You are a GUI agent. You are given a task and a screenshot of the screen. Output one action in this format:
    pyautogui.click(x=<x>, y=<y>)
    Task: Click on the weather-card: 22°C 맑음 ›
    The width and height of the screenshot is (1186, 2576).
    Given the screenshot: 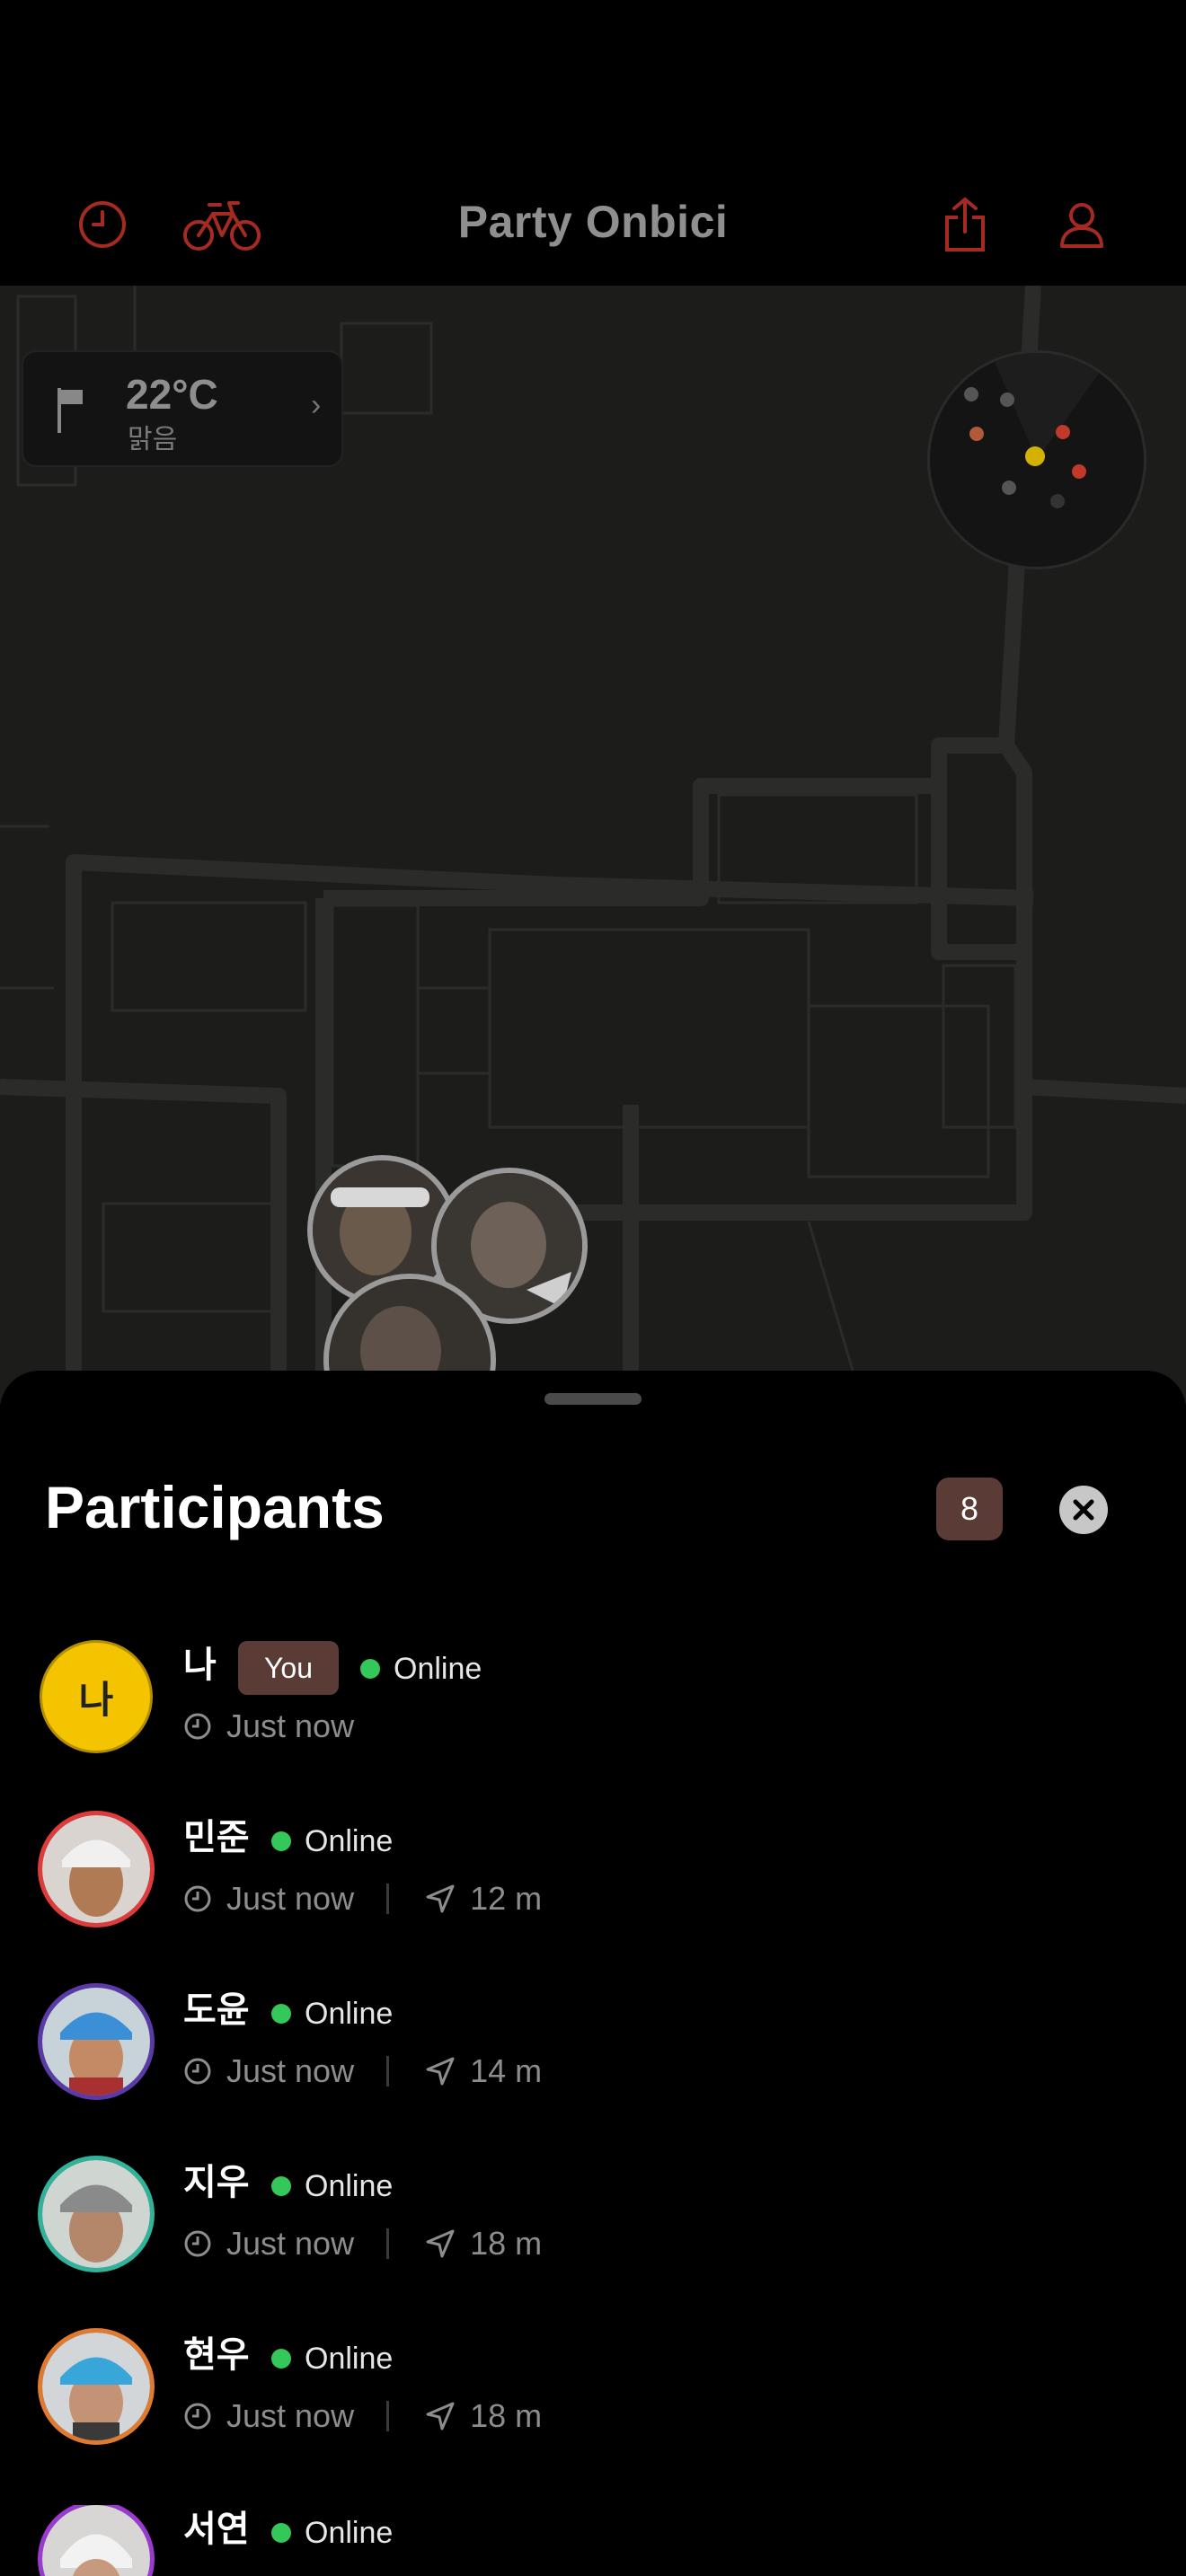 What is the action you would take?
    pyautogui.click(x=182, y=408)
    